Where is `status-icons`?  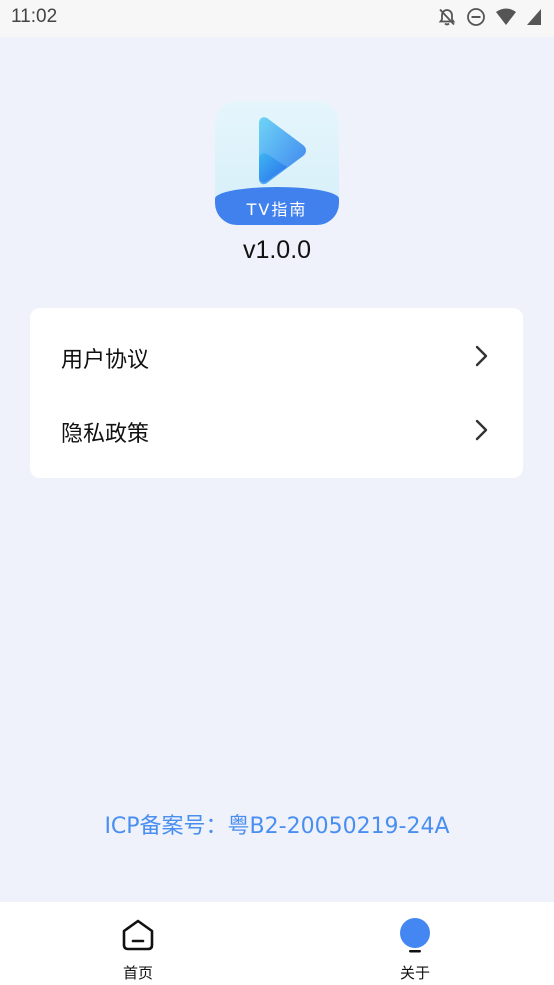
status-icons is located at coordinates (489, 17).